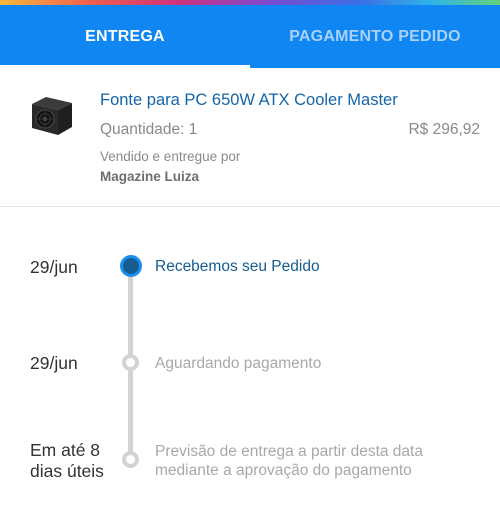  What do you see at coordinates (131, 266) in the screenshot?
I see `step-1-status-dot` at bounding box center [131, 266].